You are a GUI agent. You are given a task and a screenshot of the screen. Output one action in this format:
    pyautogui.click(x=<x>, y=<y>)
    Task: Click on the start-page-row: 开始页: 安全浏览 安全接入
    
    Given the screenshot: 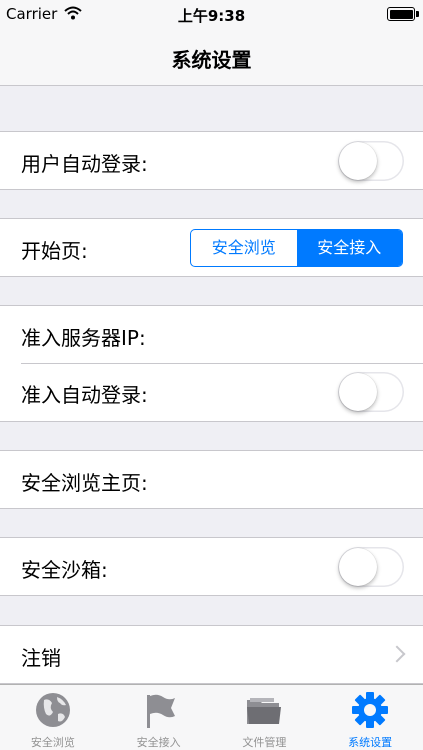 What is the action you would take?
    pyautogui.click(x=211, y=247)
    